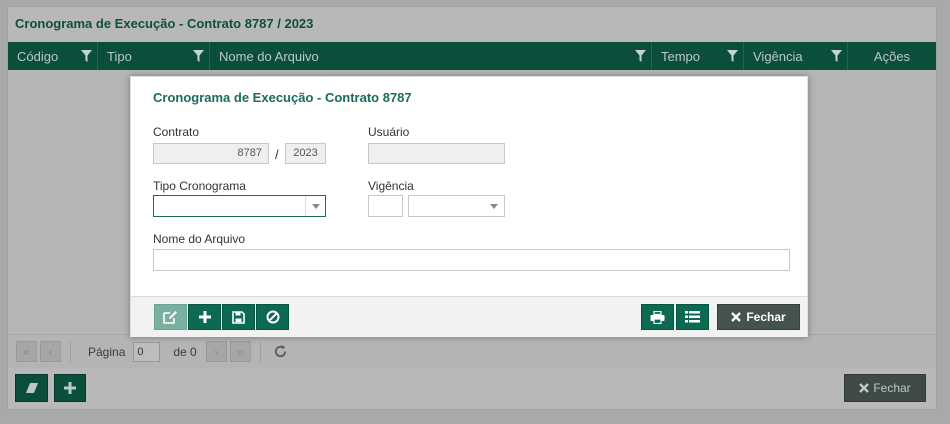 The image size is (950, 424). I want to click on column-nome-arquivo: Nome do Arquivo, so click(431, 56).